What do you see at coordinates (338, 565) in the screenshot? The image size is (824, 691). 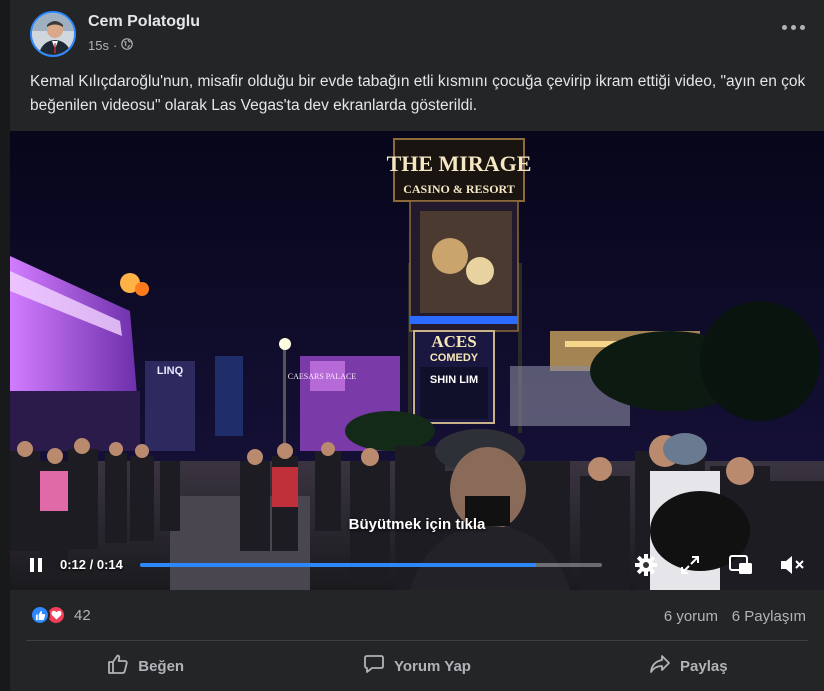 I see `video-progress-fill` at bounding box center [338, 565].